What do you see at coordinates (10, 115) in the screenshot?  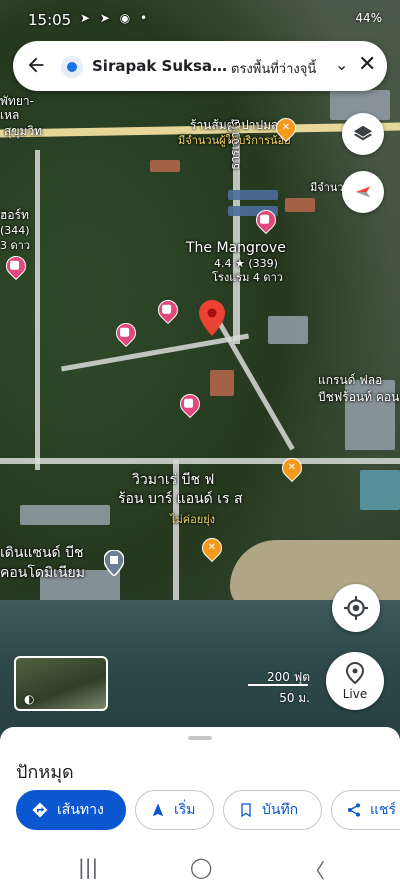 I see `map-label: เหล` at bounding box center [10, 115].